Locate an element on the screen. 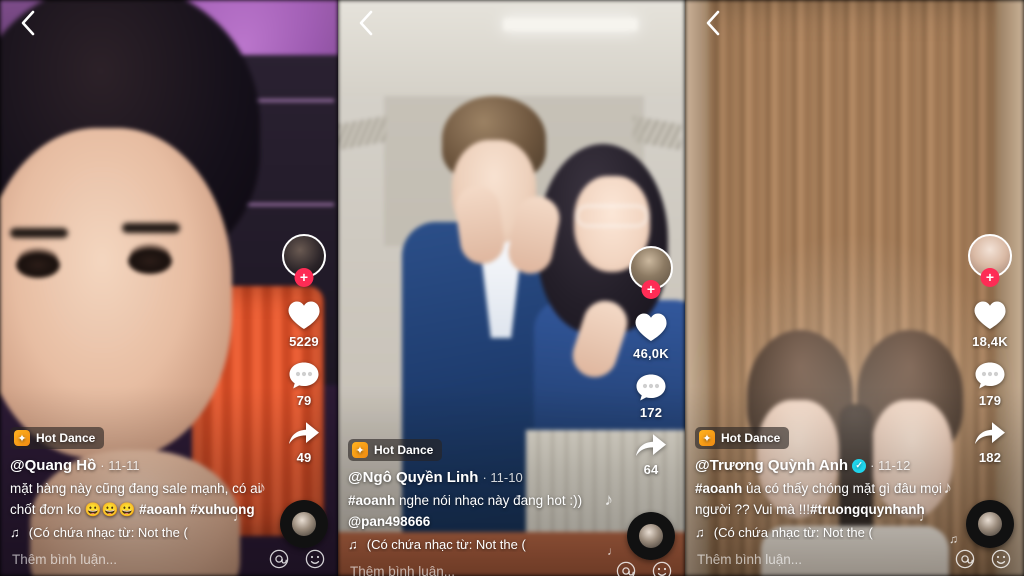 This screenshot has width=1024, height=576. author-name: @Trương Quỳnh Anh is located at coordinates (771, 465).